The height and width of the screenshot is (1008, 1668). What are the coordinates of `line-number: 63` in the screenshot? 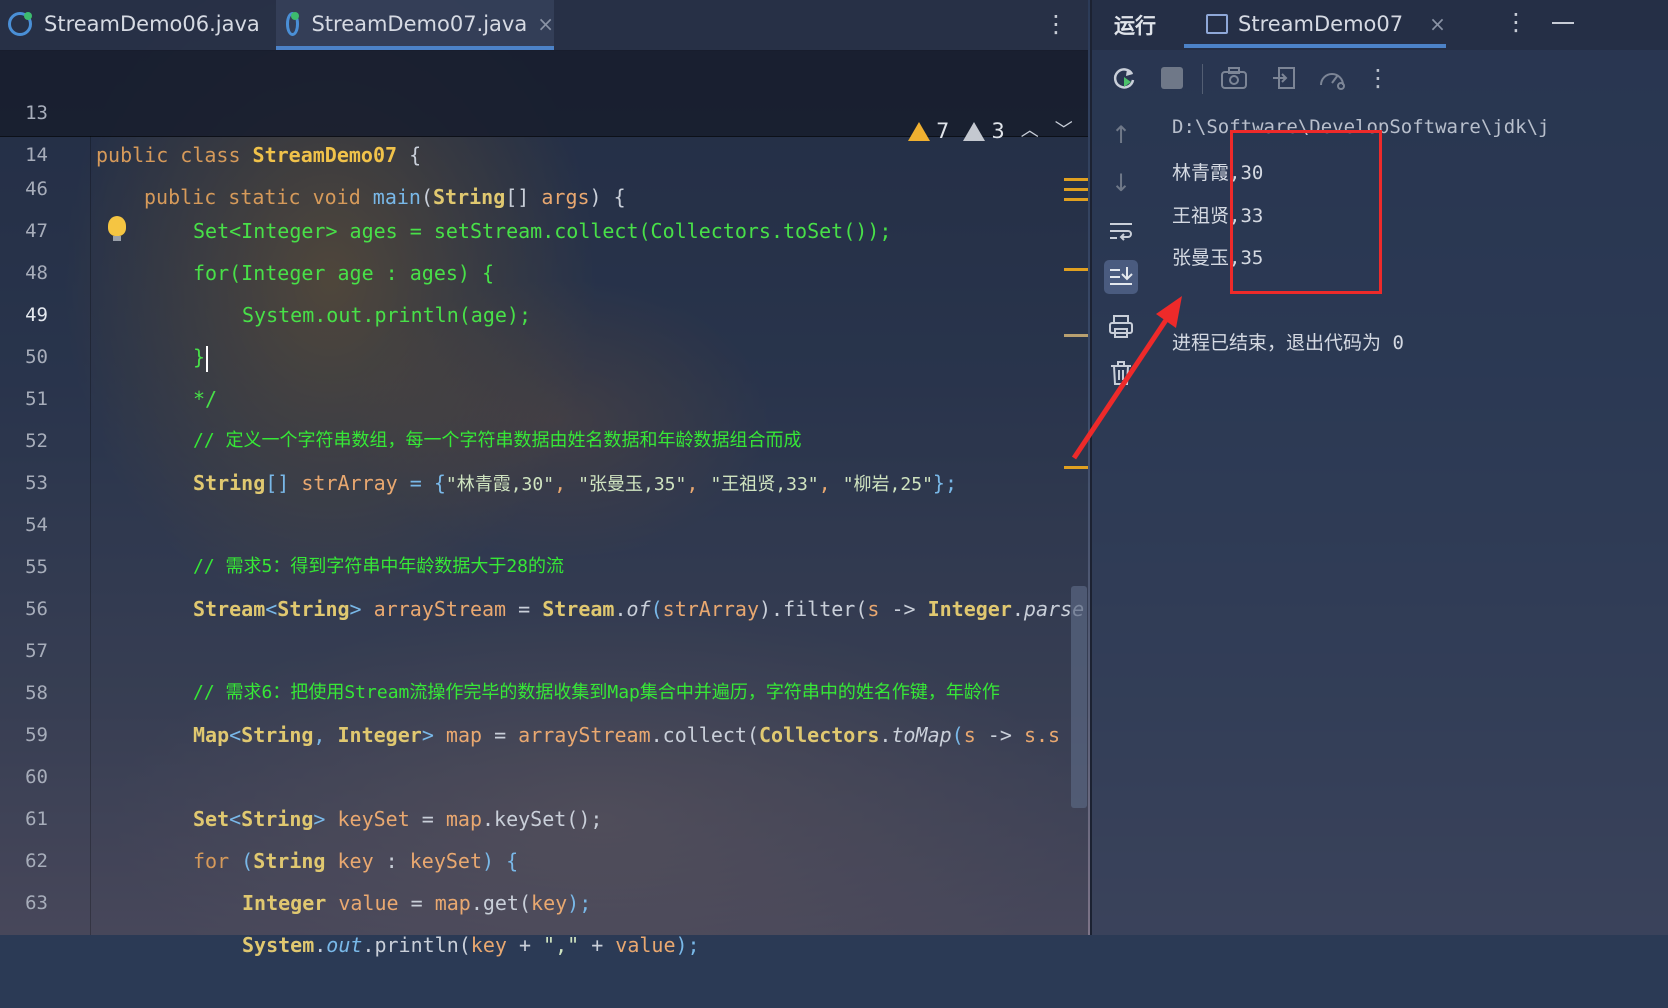 It's located at (36, 903).